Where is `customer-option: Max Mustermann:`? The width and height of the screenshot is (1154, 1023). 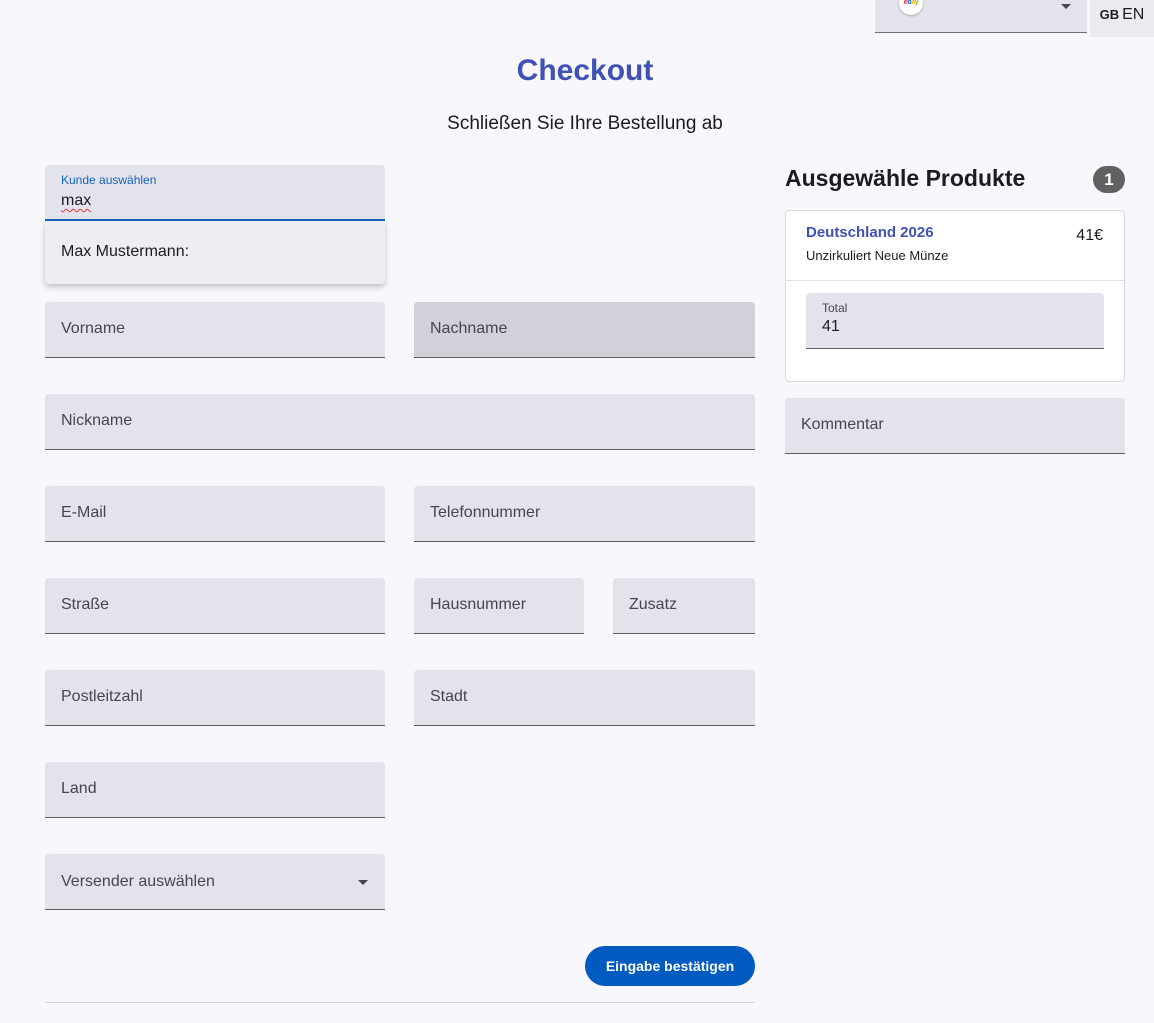
customer-option: Max Mustermann: is located at coordinates (125, 252).